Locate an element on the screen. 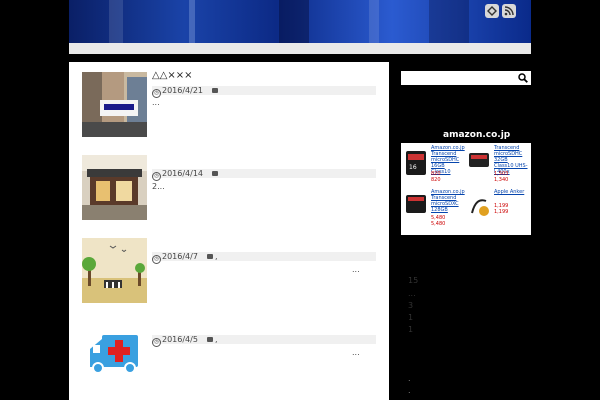  svg-text: 16 is located at coordinates (413, 167).